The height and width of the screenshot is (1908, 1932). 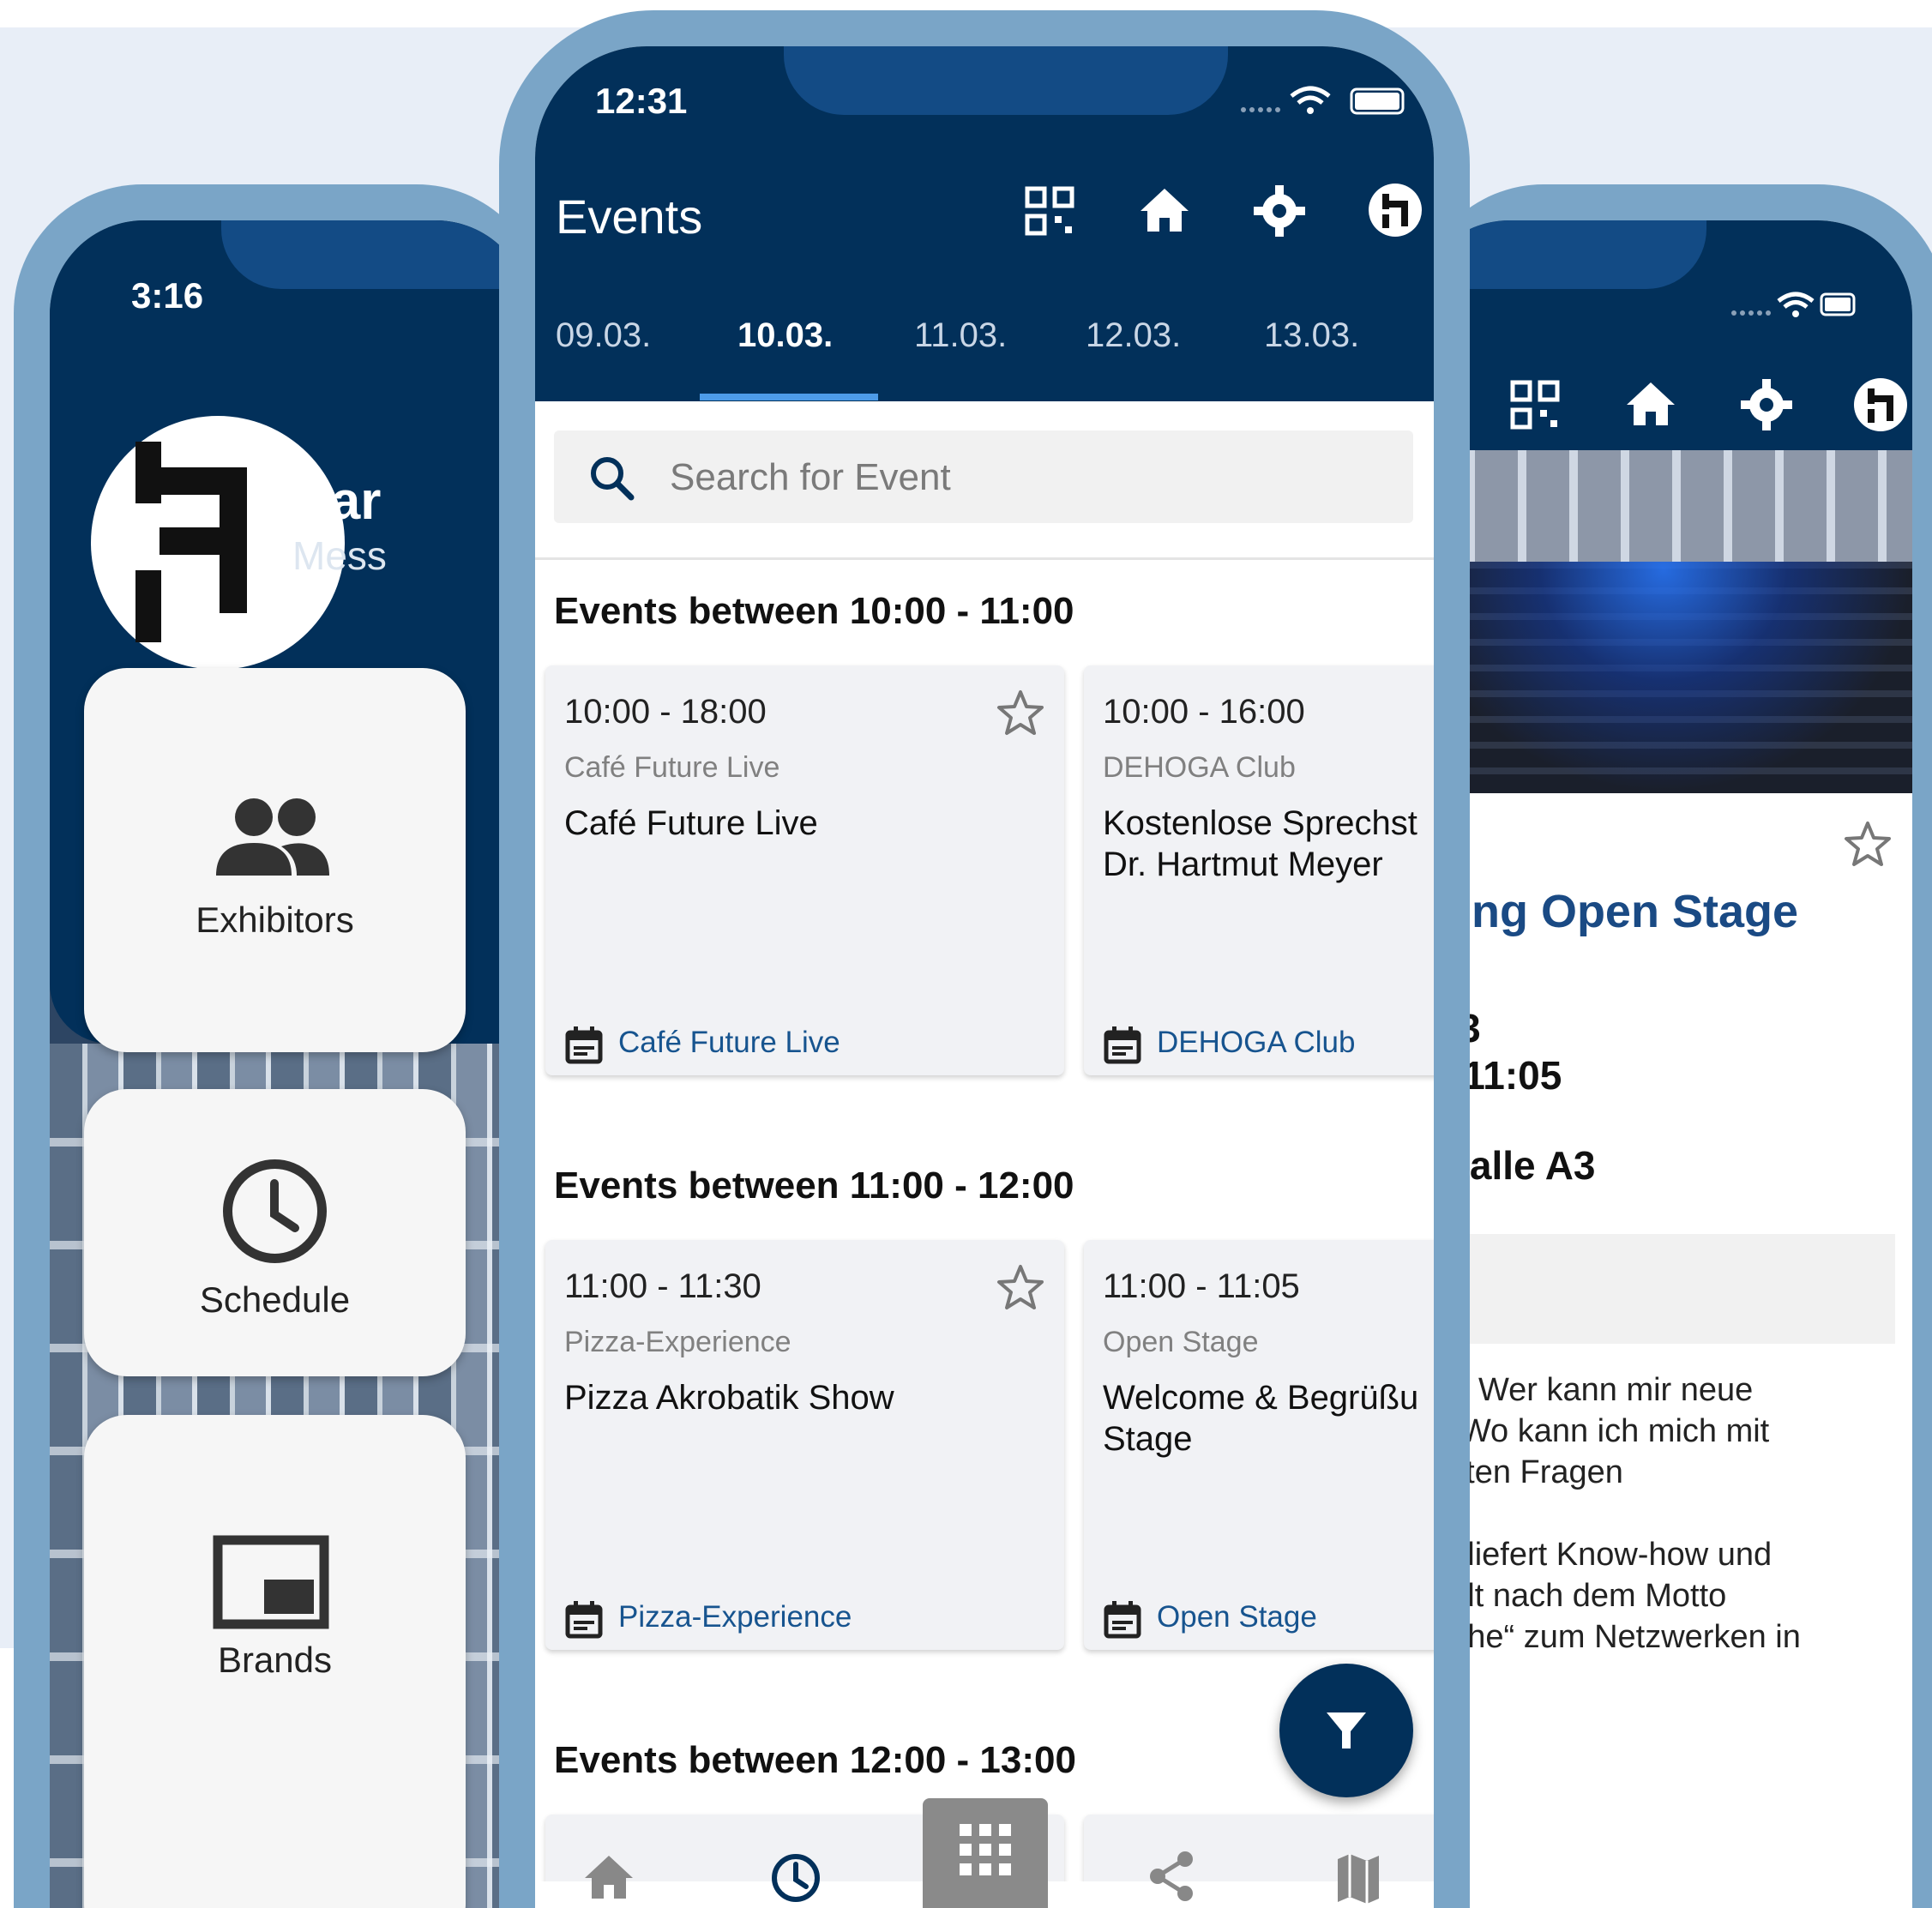 I want to click on event-stage-link: Café Future Live, so click(x=729, y=1043).